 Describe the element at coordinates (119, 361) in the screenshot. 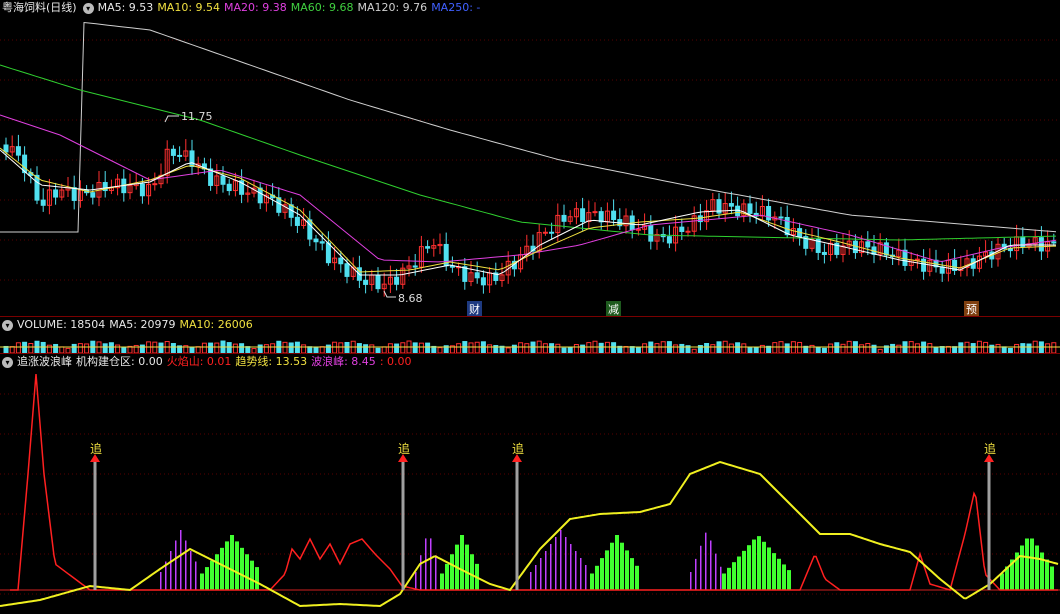

I see `jigou-readout: 机构建仓区: 0.00` at that location.